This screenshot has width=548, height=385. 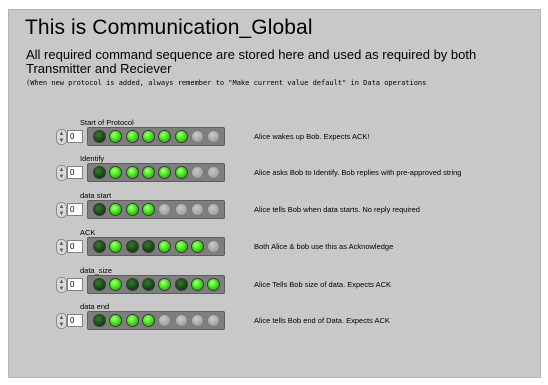 I want to click on protocol-label: data start, so click(x=96, y=195).